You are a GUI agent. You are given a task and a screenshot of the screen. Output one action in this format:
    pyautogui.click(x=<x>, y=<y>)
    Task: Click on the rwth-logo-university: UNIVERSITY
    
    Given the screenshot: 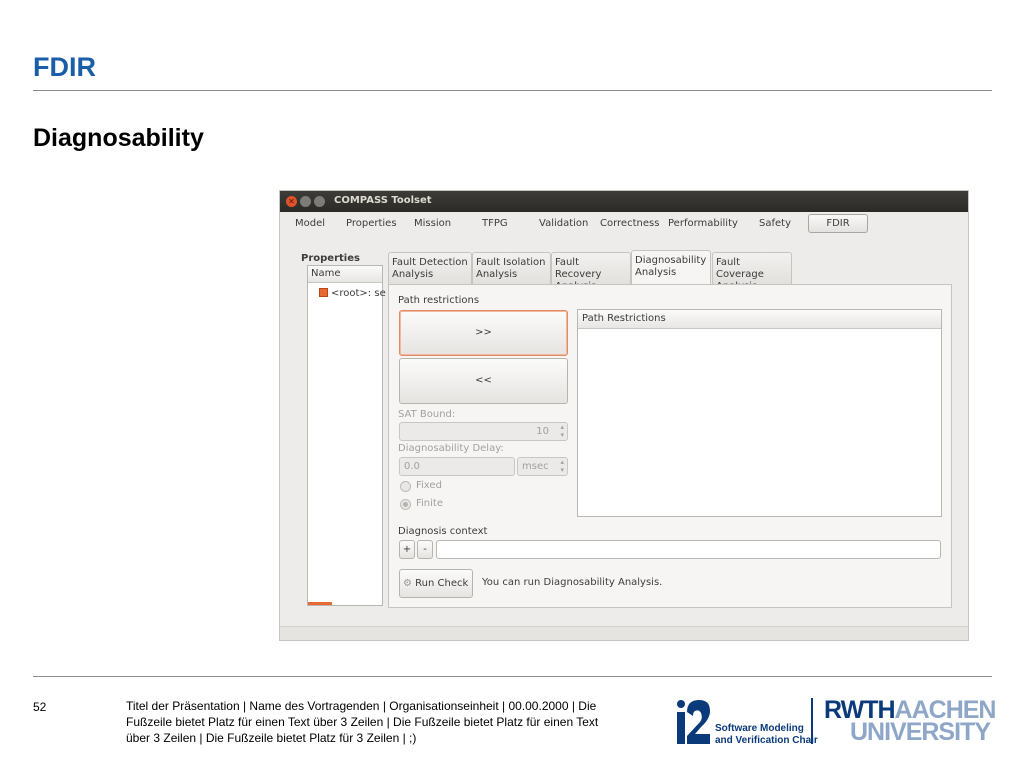 What is the action you would take?
    pyautogui.click(x=920, y=732)
    